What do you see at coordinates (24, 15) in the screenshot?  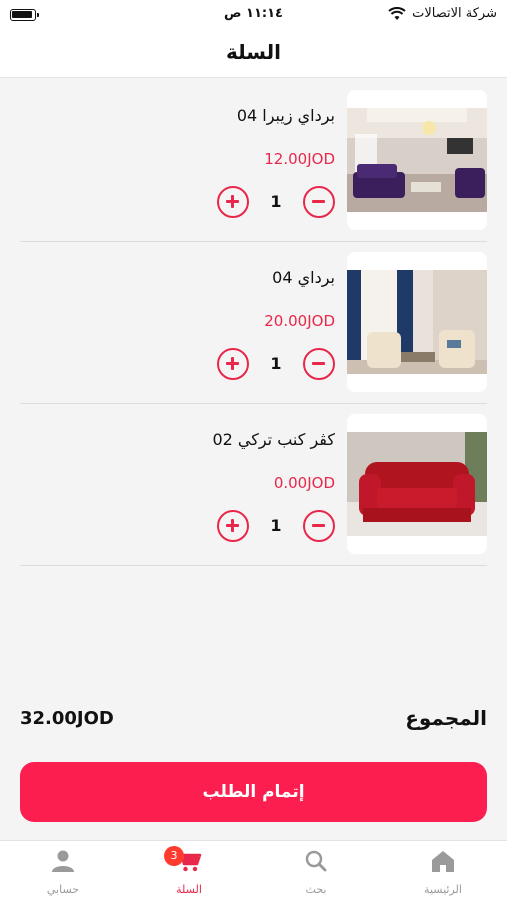 I see `battery-icon` at bounding box center [24, 15].